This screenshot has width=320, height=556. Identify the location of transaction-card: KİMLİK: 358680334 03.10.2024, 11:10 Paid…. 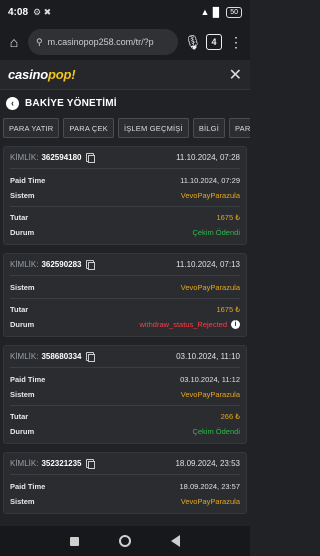
(125, 394).